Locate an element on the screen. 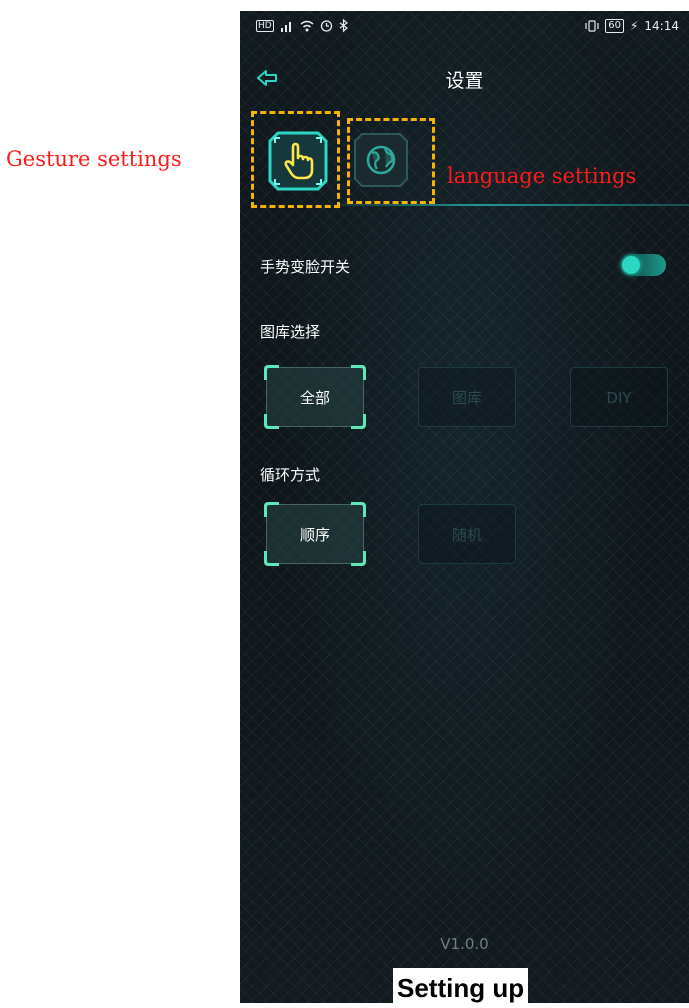 The width and height of the screenshot is (689, 1008). alarm-icon is located at coordinates (326, 26).